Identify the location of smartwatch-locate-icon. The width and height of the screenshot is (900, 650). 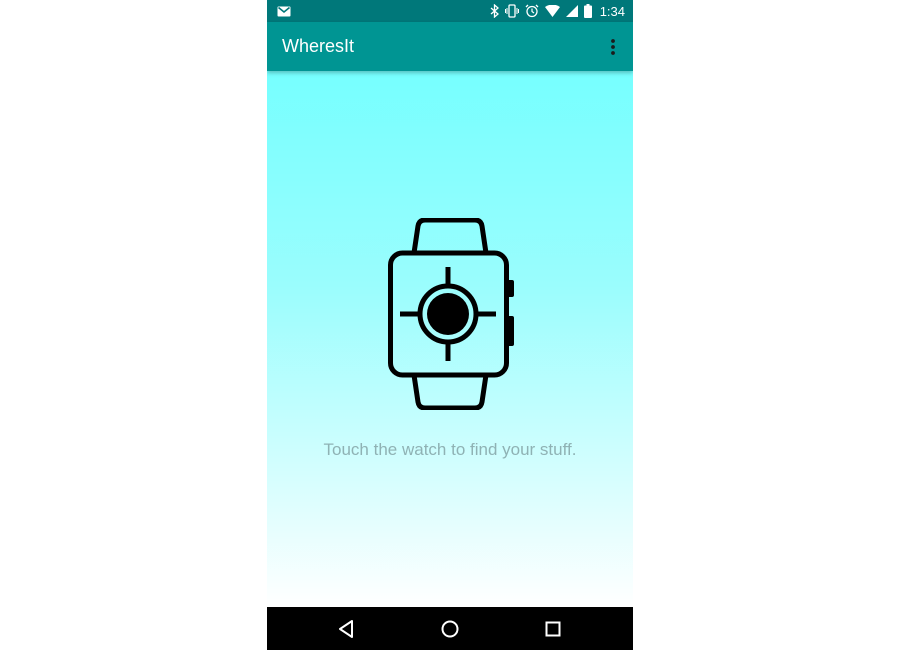
(452, 314).